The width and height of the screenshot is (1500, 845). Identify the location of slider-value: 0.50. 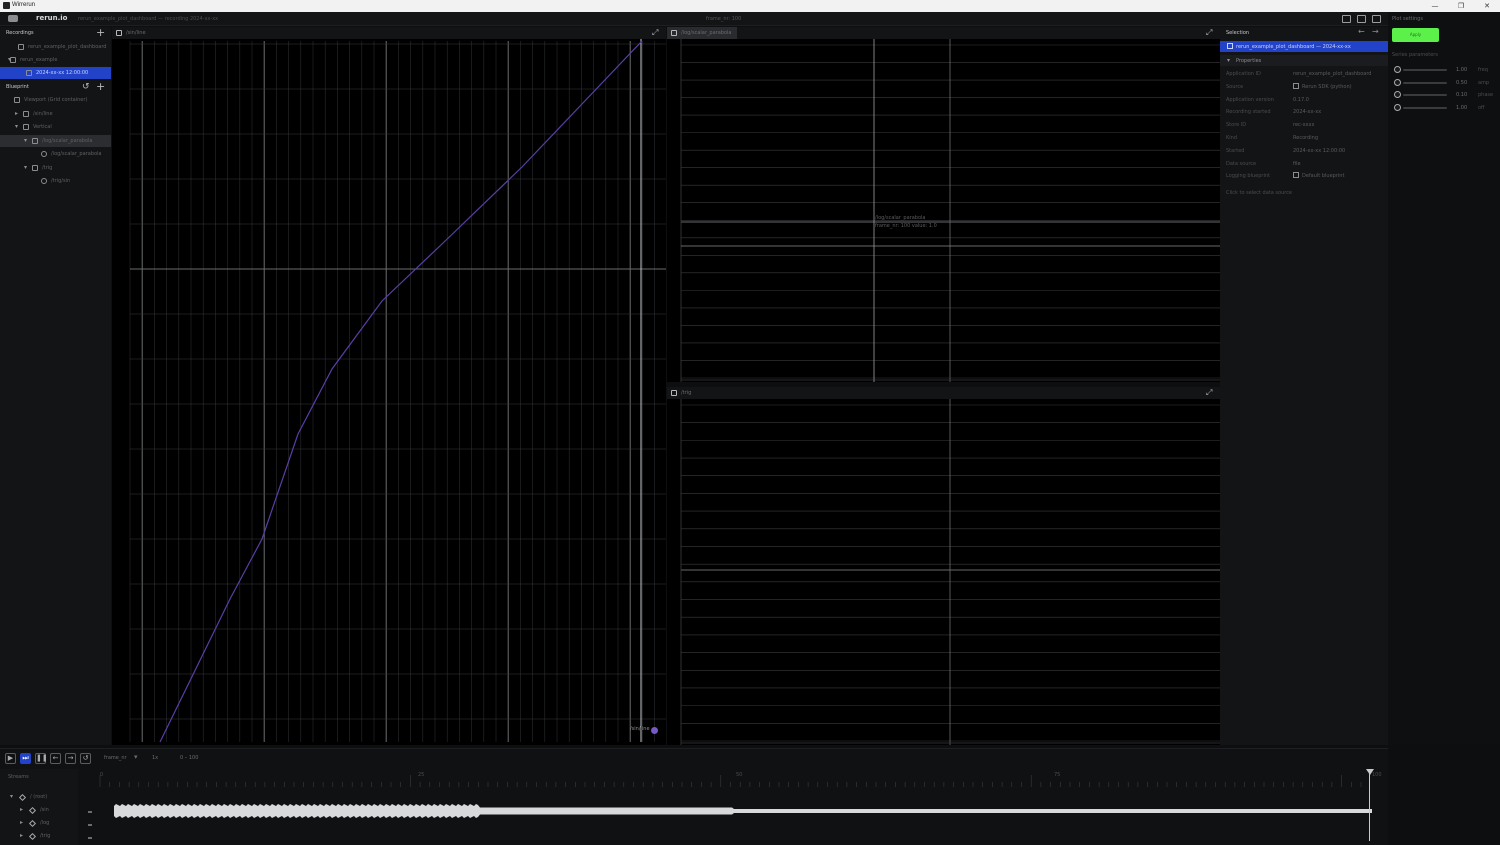
(1461, 83).